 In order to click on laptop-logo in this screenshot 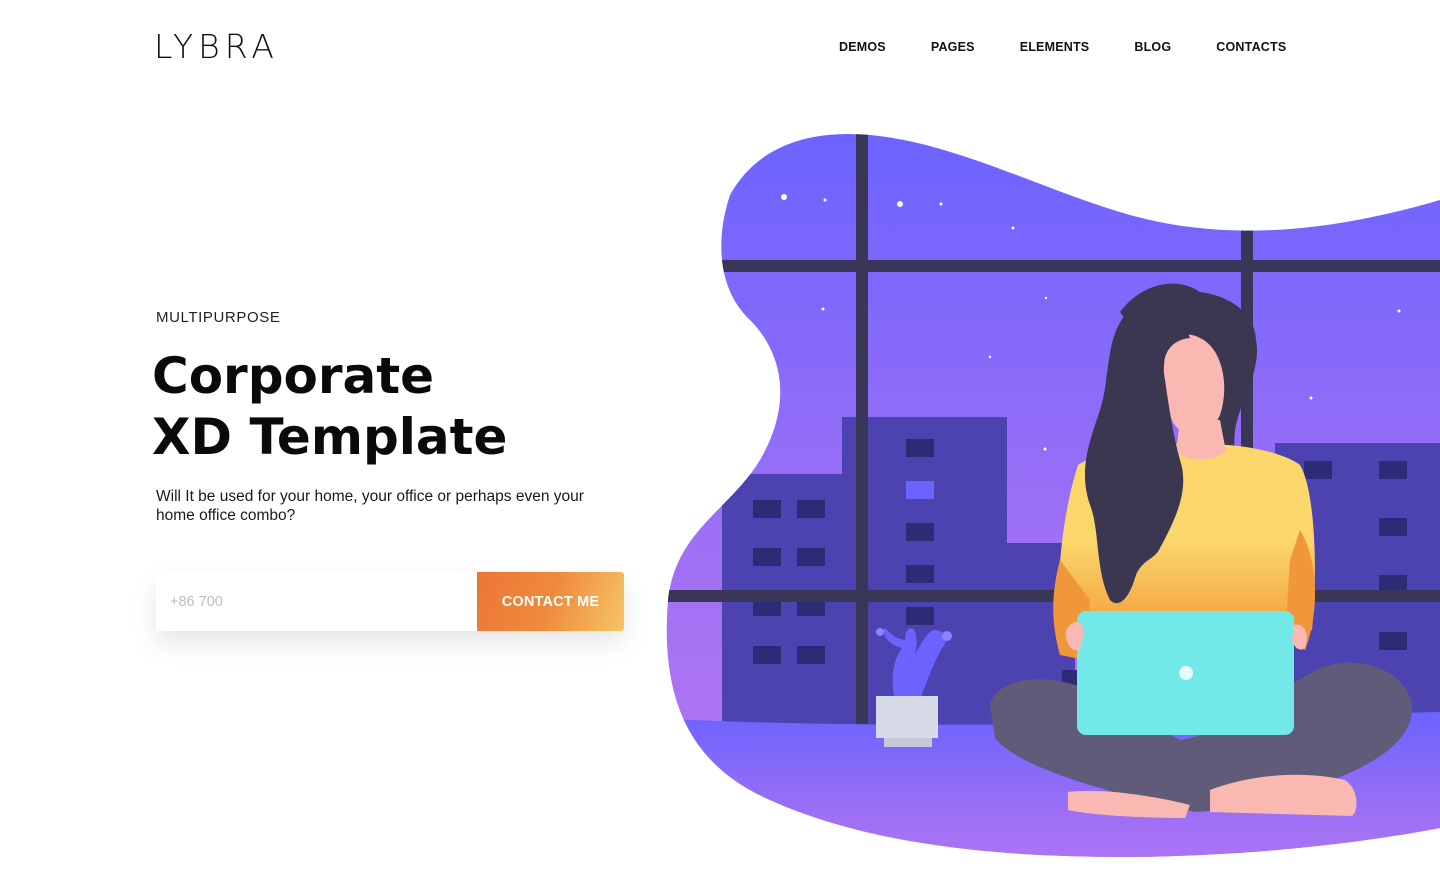, I will do `click(1186, 673)`.